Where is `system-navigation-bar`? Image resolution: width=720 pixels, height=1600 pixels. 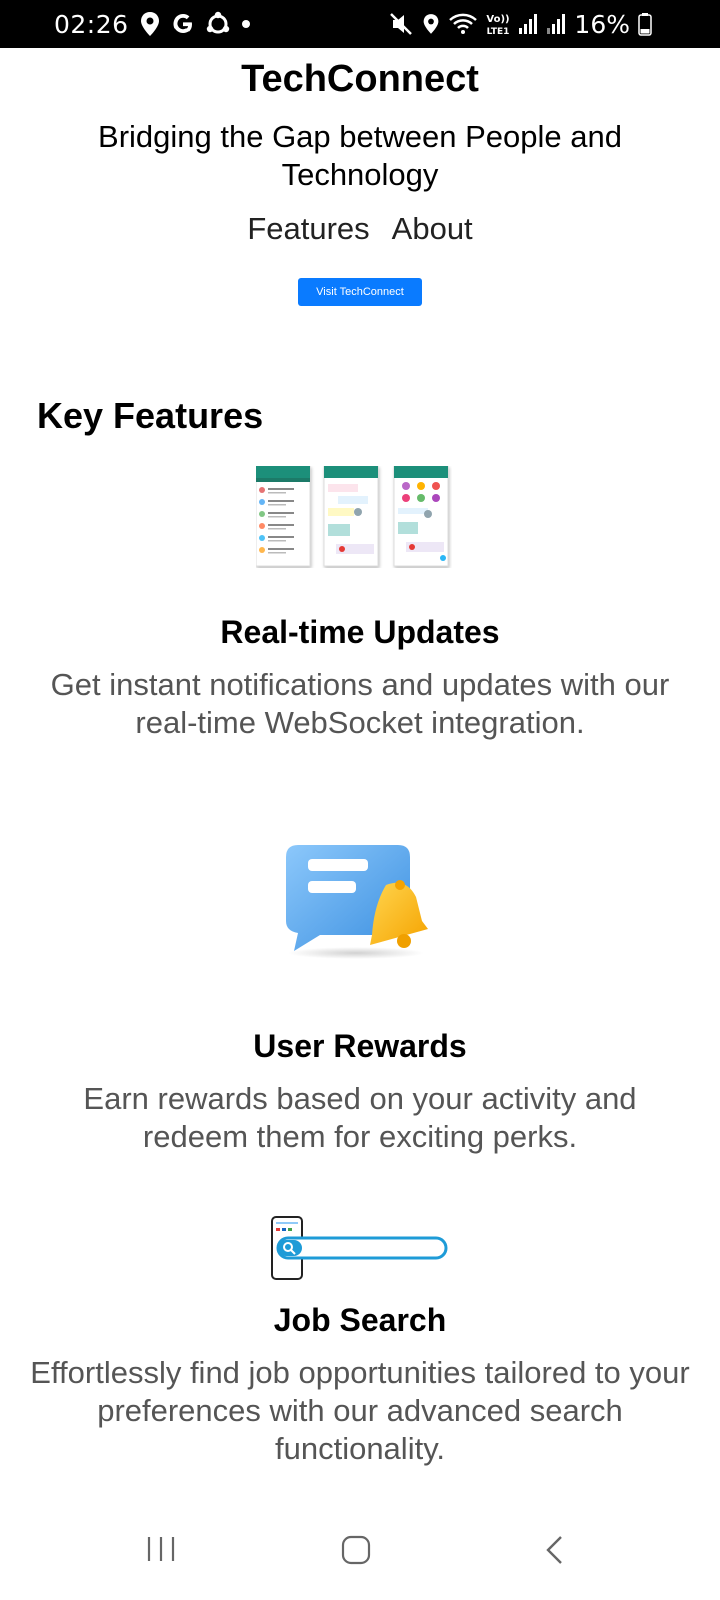 system-navigation-bar is located at coordinates (360, 1560).